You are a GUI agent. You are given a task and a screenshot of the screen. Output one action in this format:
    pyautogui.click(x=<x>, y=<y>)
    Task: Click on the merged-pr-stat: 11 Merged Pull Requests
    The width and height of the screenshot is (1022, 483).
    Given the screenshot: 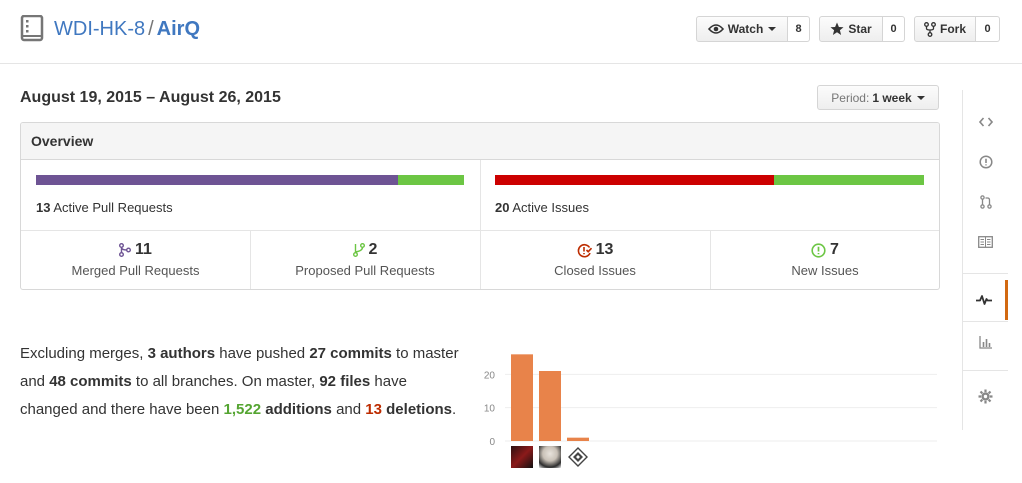 What is the action you would take?
    pyautogui.click(x=135, y=260)
    